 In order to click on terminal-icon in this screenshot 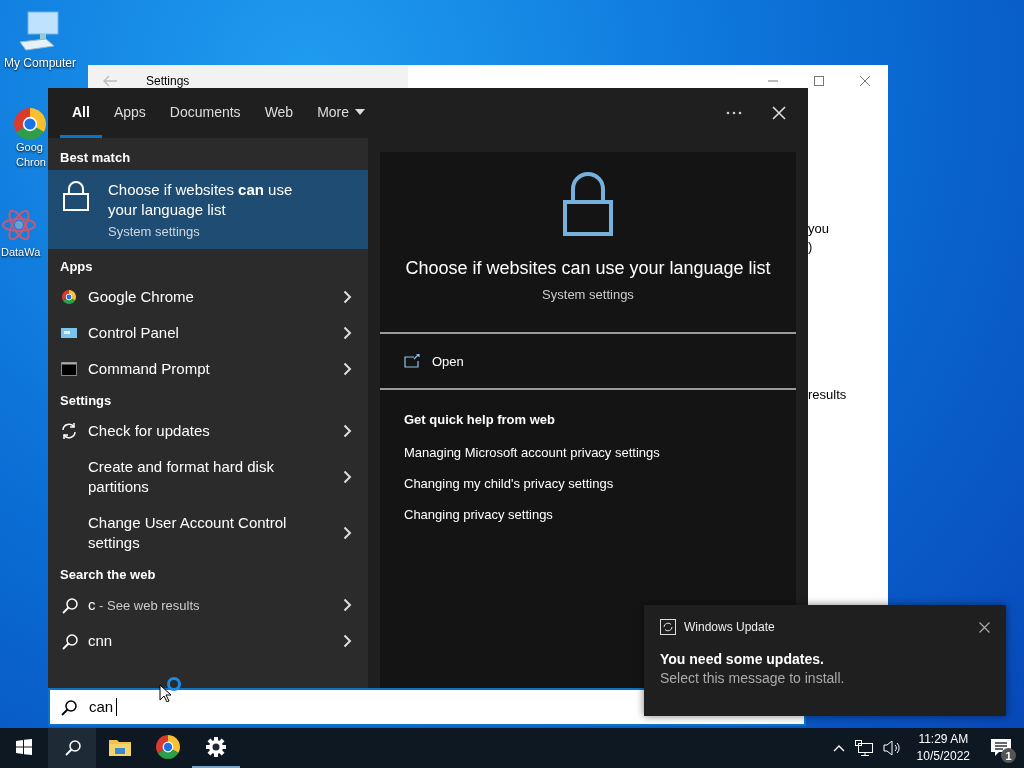, I will do `click(69, 369)`.